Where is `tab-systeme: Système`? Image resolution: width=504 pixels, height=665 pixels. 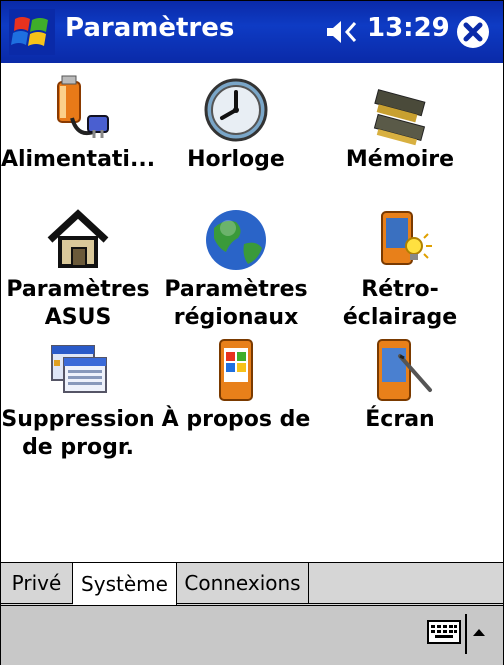 tab-systeme: Système is located at coordinates (125, 584).